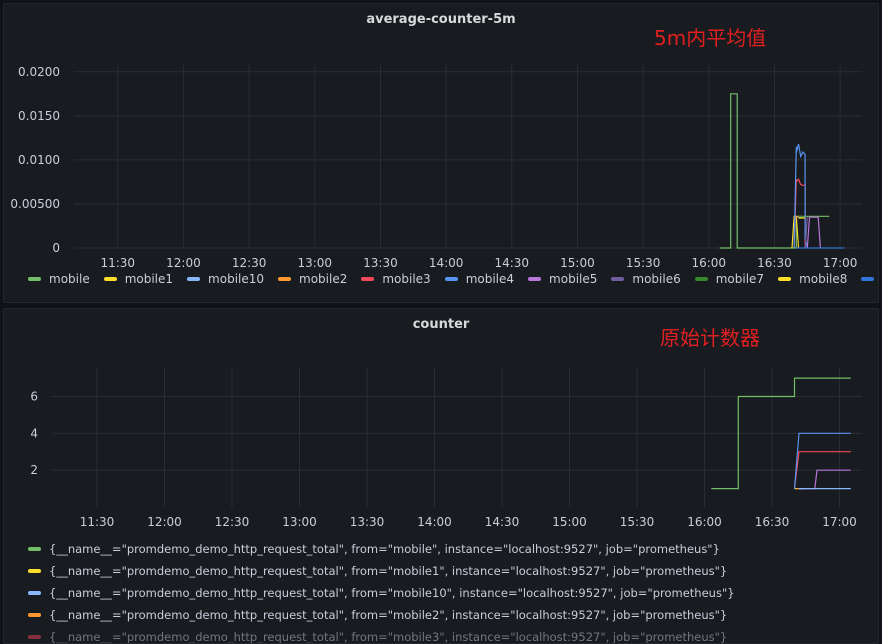 This screenshot has height=644, width=882. What do you see at coordinates (69, 279) in the screenshot?
I see `legend-label: mobile` at bounding box center [69, 279].